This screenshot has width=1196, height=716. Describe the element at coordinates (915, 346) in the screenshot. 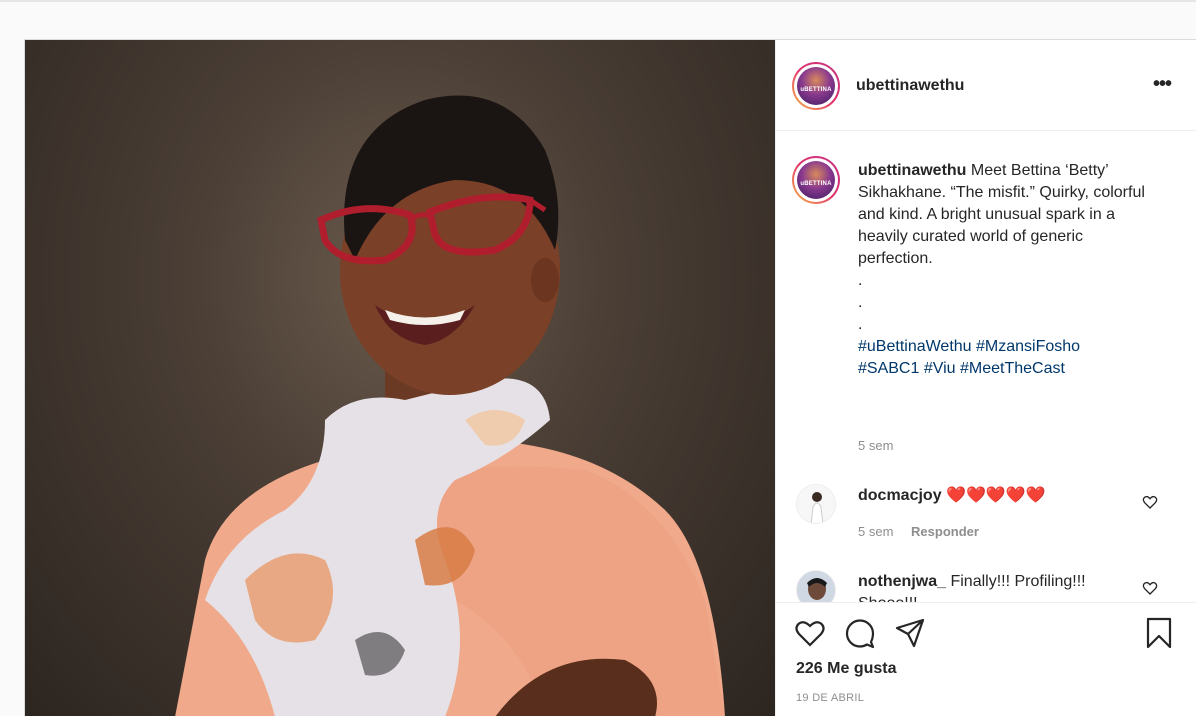

I see `hashtag-link: #uBettinaWethu` at that location.